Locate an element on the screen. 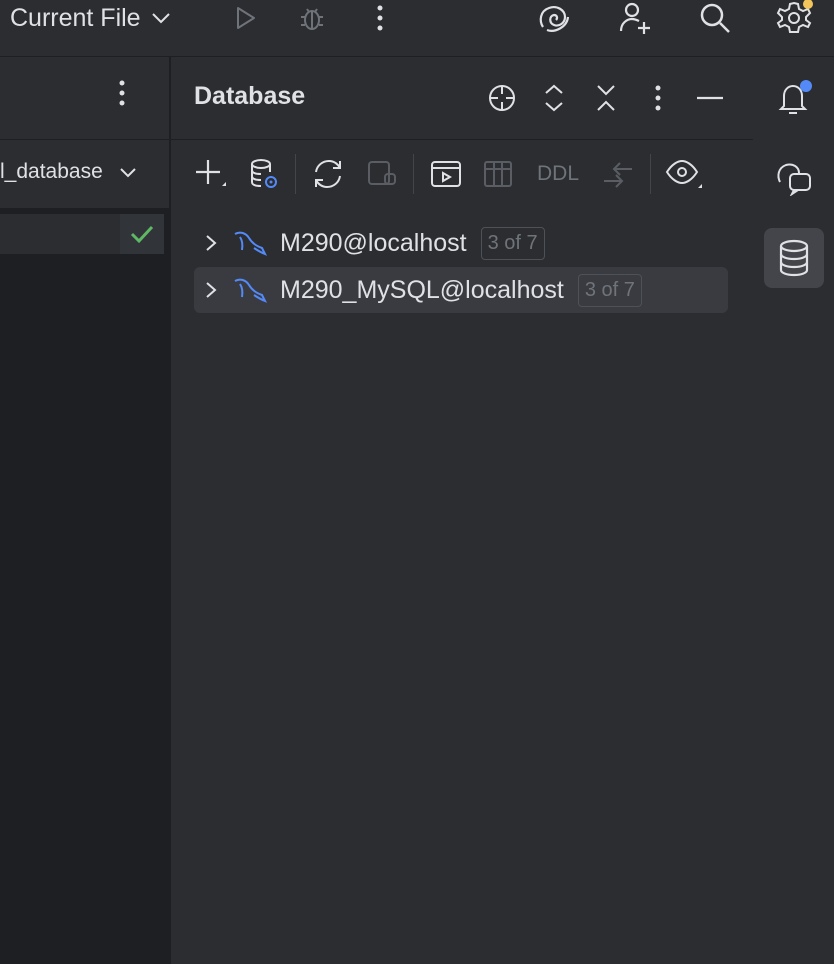 The image size is (834, 964). debug-icon is located at coordinates (312, 18).